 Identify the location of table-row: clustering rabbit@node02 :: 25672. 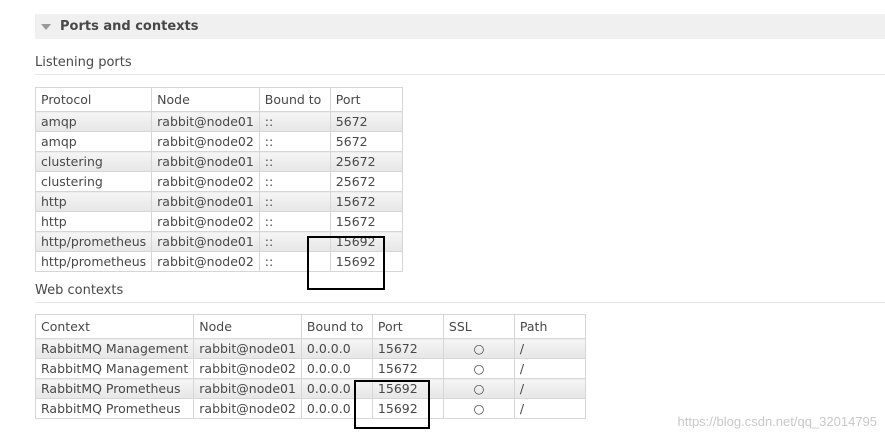
(218, 181).